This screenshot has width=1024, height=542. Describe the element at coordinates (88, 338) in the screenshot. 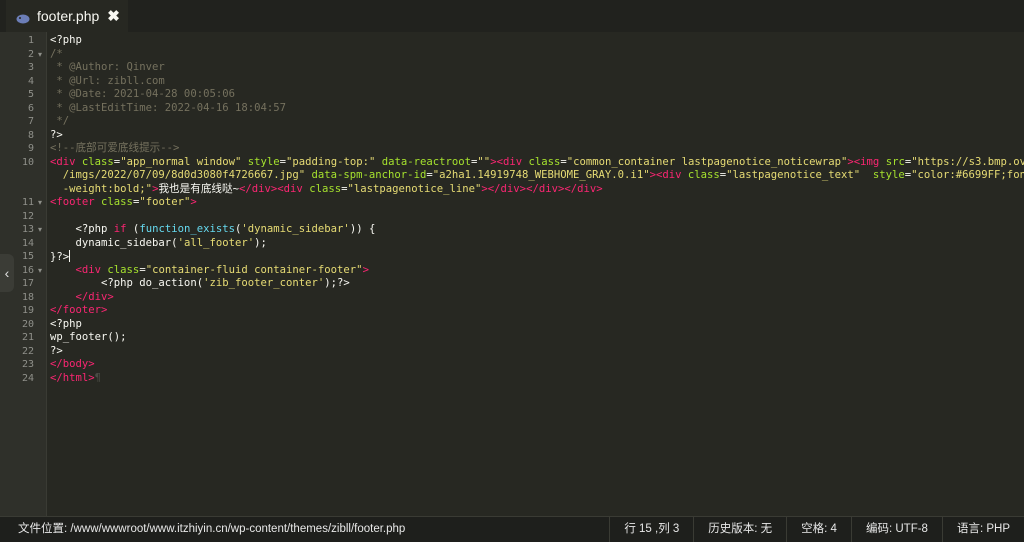

I see `code-text: wp_footer();` at that location.